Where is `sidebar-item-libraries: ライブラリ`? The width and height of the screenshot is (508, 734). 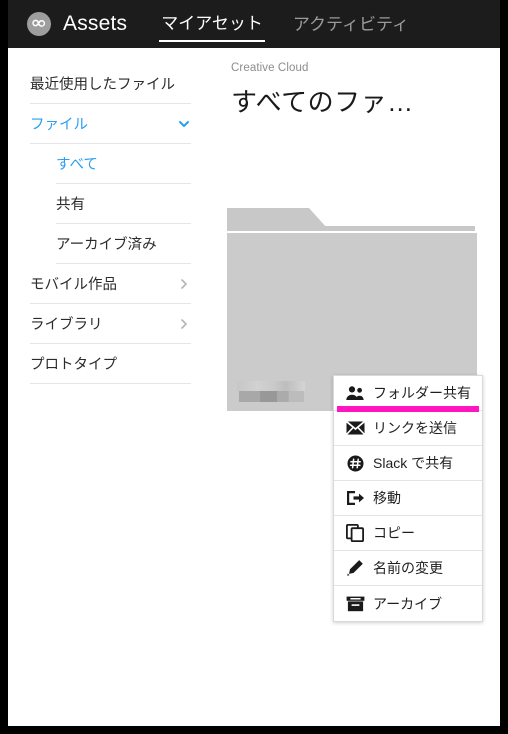
sidebar-item-libraries: ライブラリ is located at coordinates (110, 324).